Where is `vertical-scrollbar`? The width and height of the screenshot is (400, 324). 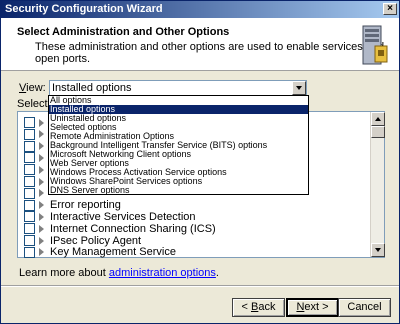
vertical-scrollbar is located at coordinates (377, 184).